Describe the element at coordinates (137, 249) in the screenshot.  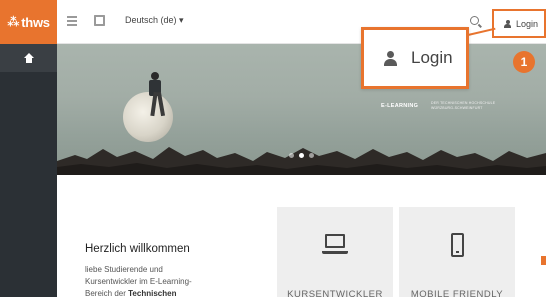
I see `welcome-heading: Herzlich willkommen` at that location.